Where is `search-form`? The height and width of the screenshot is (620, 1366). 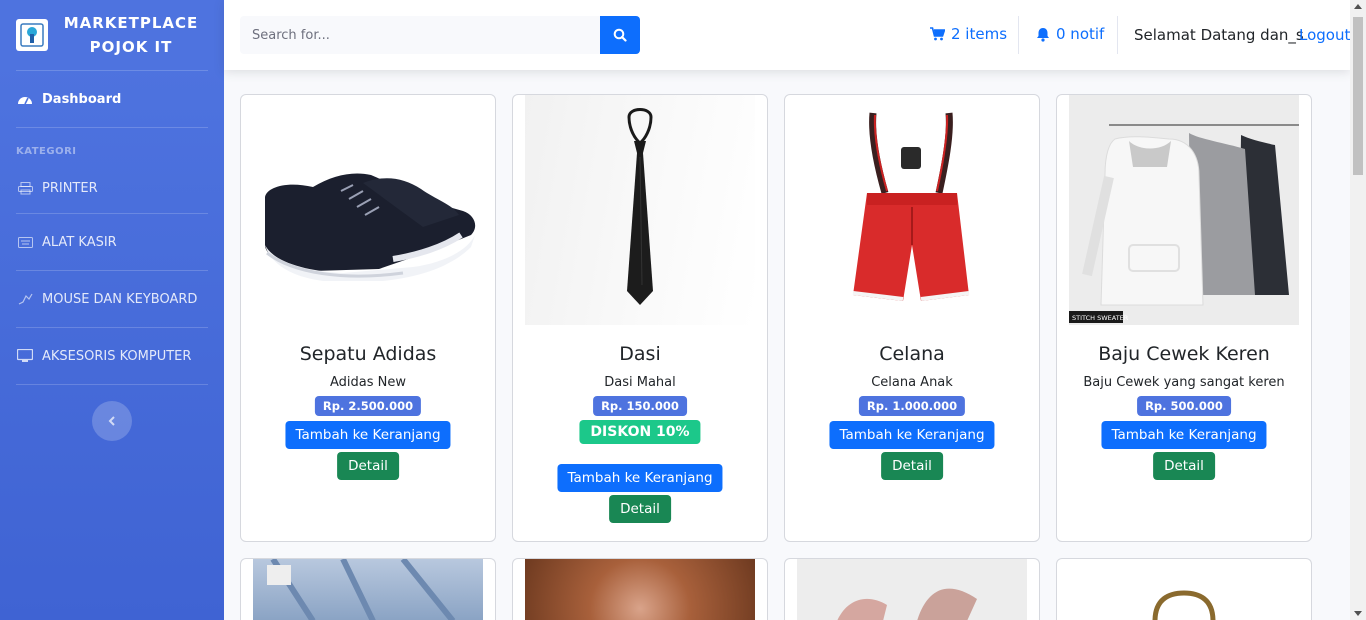 search-form is located at coordinates (440, 35).